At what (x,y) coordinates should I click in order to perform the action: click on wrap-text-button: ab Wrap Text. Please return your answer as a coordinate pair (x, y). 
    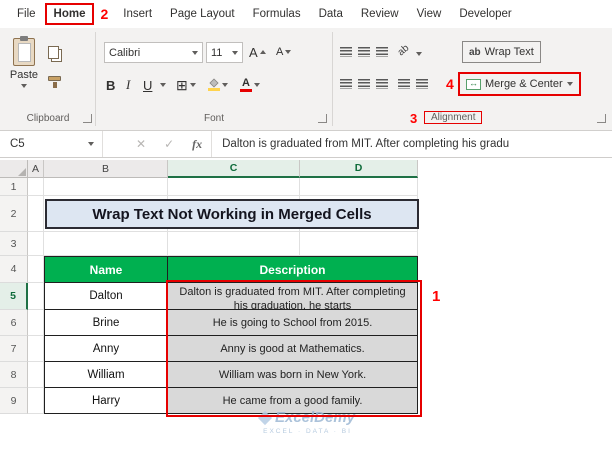
    Looking at the image, I should click on (501, 52).